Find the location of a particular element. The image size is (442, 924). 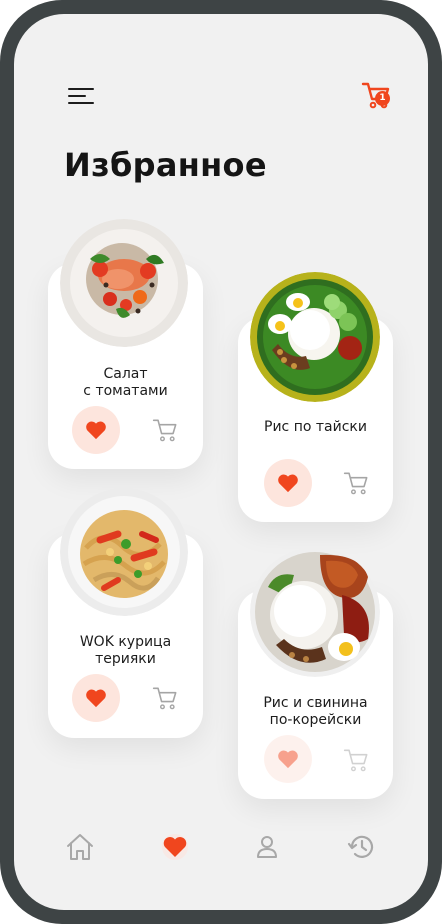

nav-profile is located at coordinates (267, 847).